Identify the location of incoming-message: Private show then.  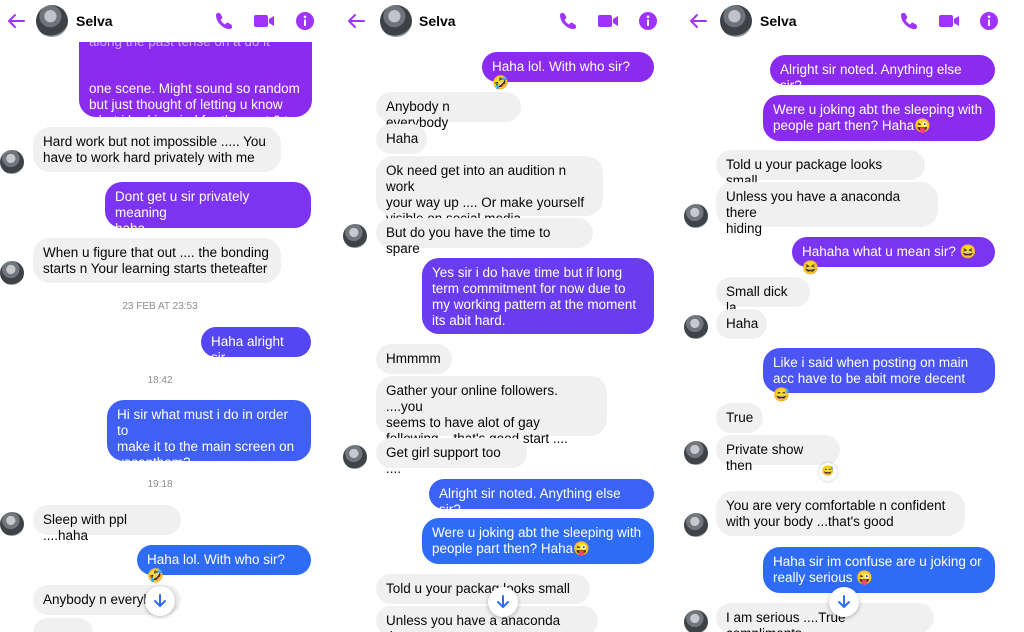
(778, 454).